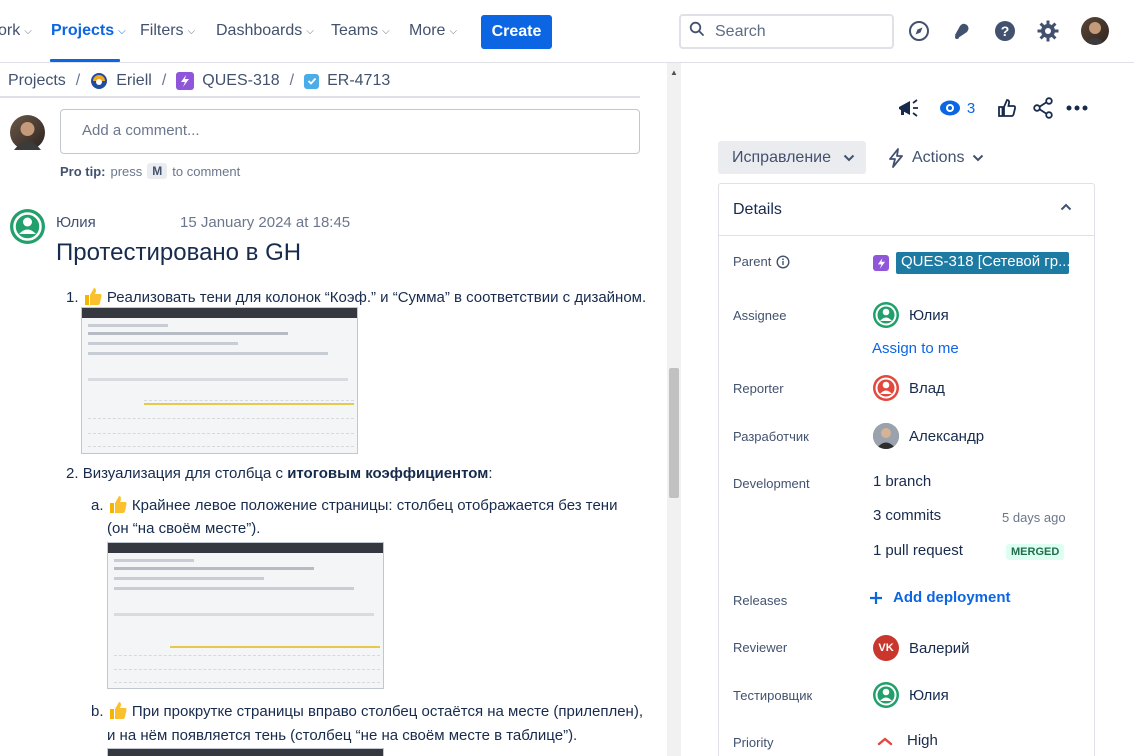 The height and width of the screenshot is (756, 1134). I want to click on branch-count: 1, so click(877, 481).